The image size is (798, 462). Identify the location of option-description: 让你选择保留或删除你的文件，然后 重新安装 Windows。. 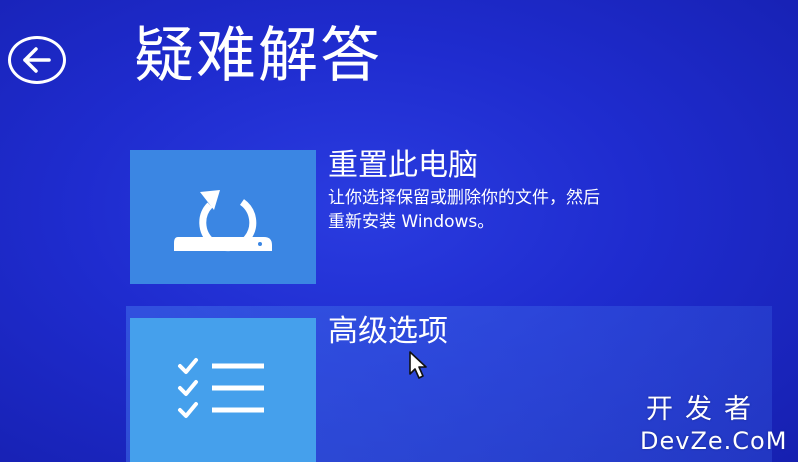
(464, 210).